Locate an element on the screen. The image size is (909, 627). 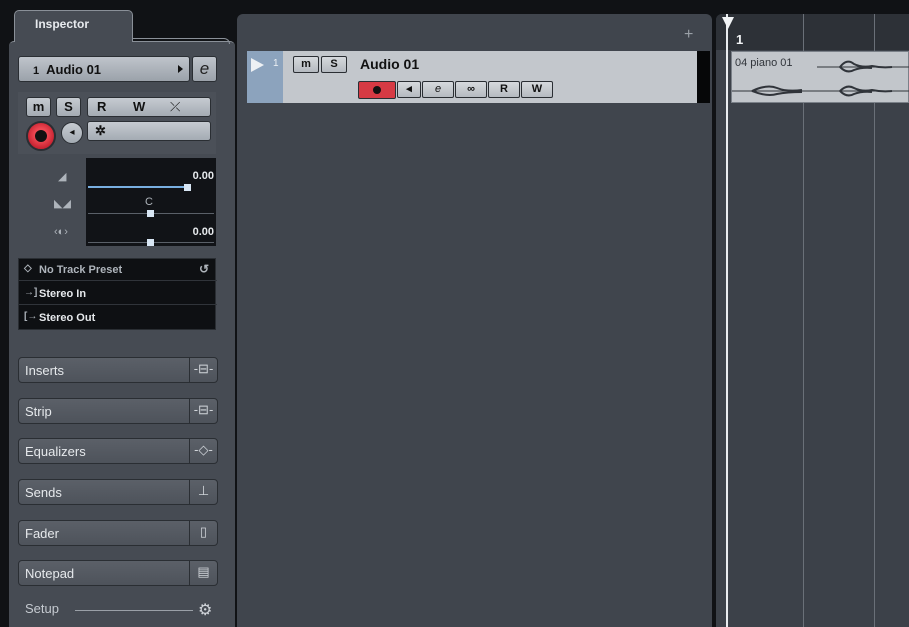
track-monitor-button: ◂ is located at coordinates (409, 89).